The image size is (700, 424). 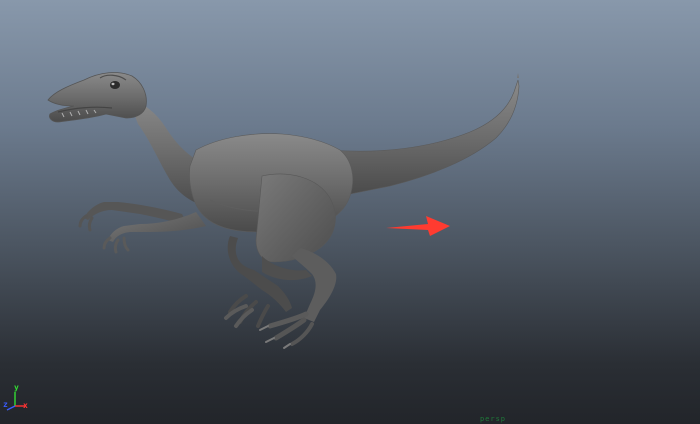 I want to click on axis-x-label: x, so click(x=25, y=405).